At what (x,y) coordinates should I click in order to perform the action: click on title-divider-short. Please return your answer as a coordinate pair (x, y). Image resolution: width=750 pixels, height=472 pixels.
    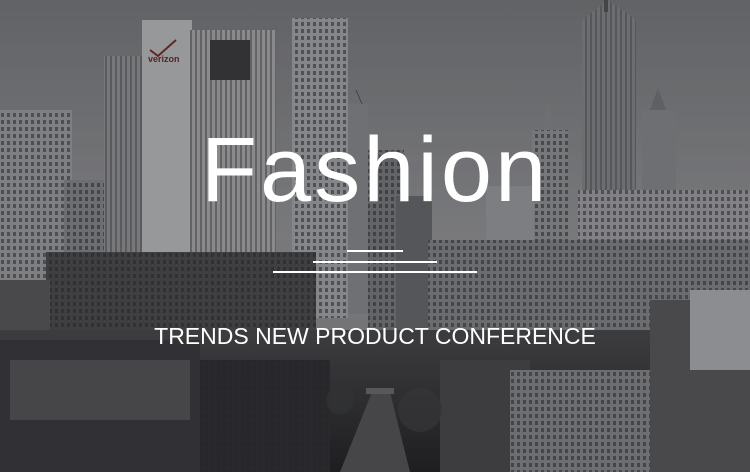
    Looking at the image, I should click on (375, 251).